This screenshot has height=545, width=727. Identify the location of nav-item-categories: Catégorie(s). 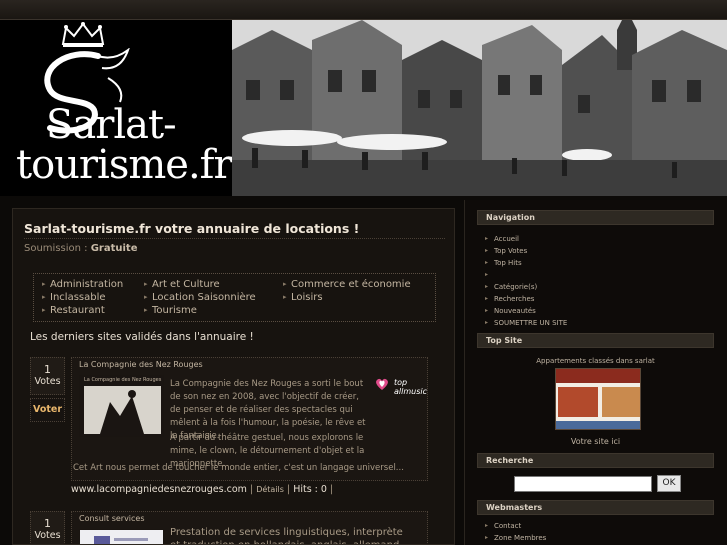
(511, 287).